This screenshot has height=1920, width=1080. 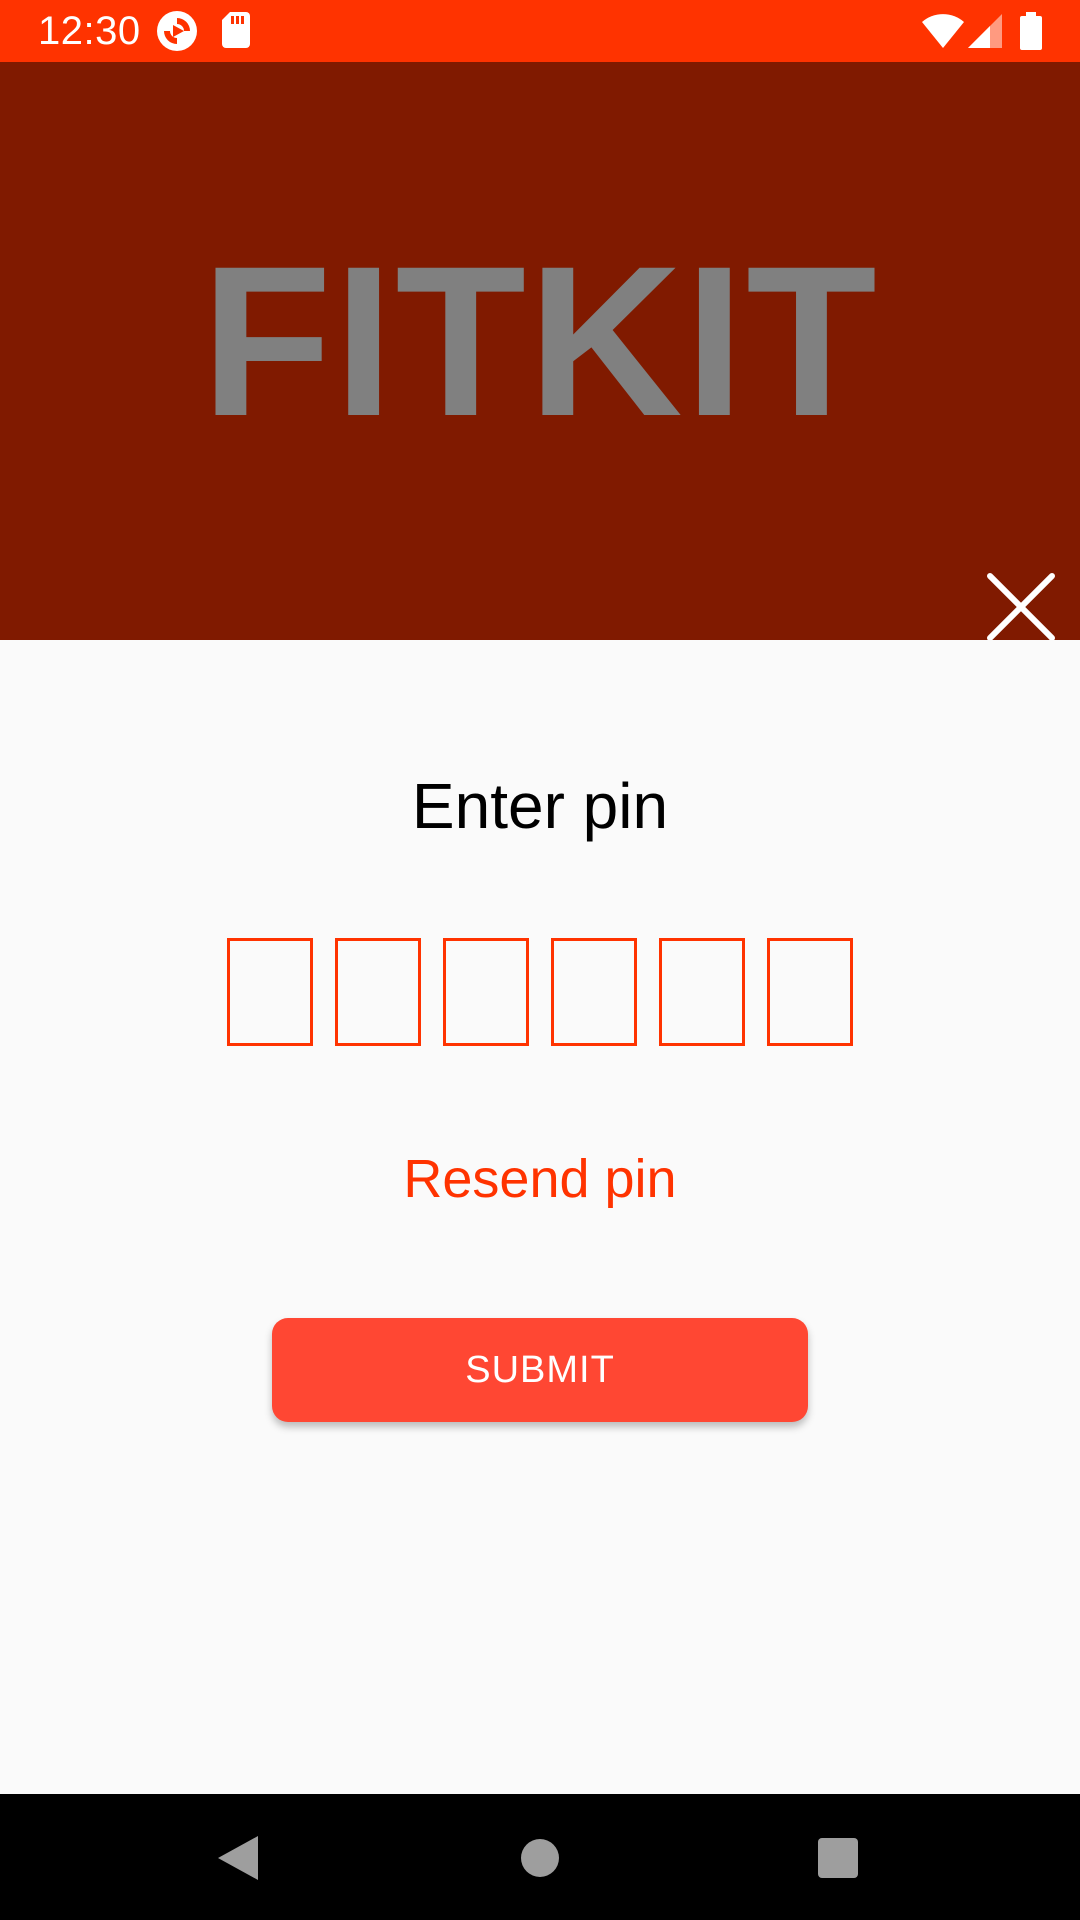 I want to click on sd-card-icon, so click(x=236, y=30).